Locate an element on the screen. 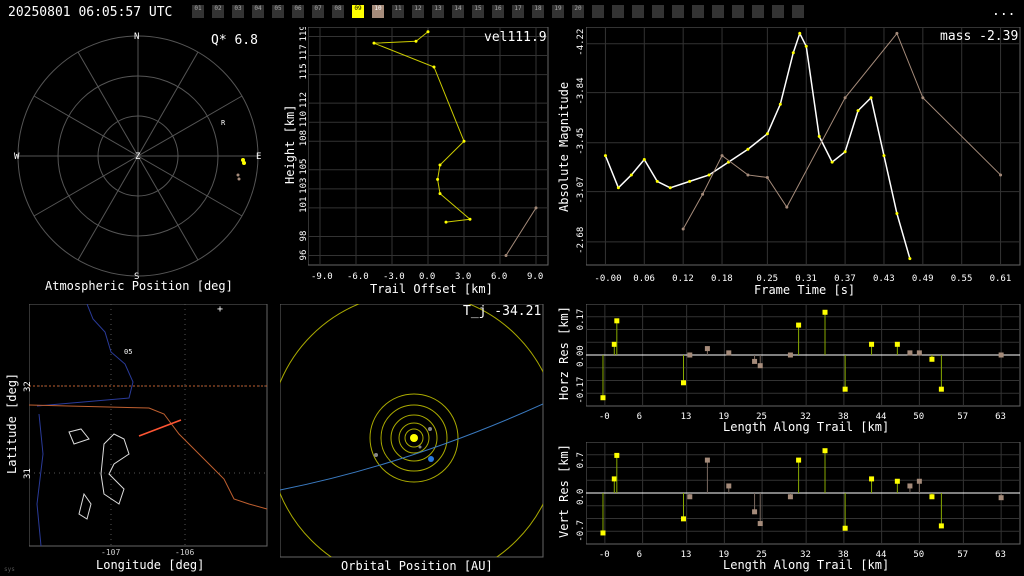 The height and width of the screenshot is (576, 1024). timestamp: 20250801 06:05:57 UTC is located at coordinates (90, 12).